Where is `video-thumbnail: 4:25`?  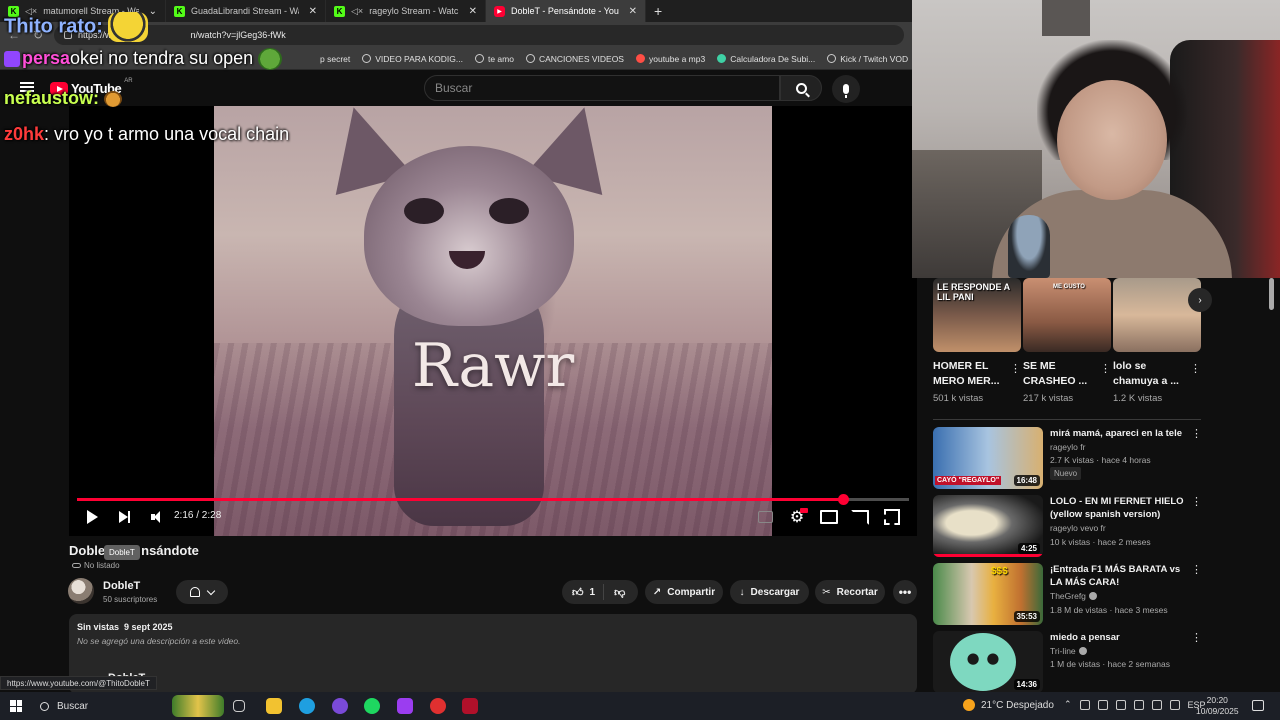 video-thumbnail: 4:25 is located at coordinates (988, 526).